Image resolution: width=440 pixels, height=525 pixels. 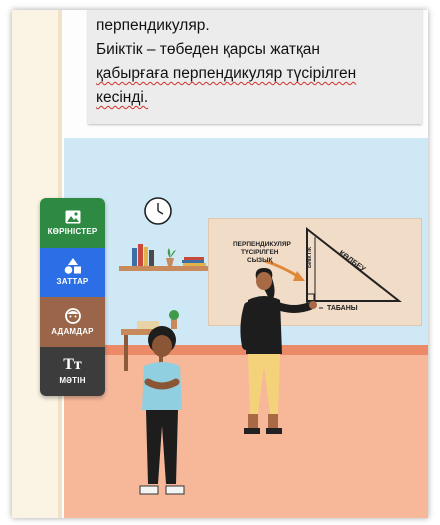 What do you see at coordinates (72, 315) in the screenshot?
I see `face-icon` at bounding box center [72, 315].